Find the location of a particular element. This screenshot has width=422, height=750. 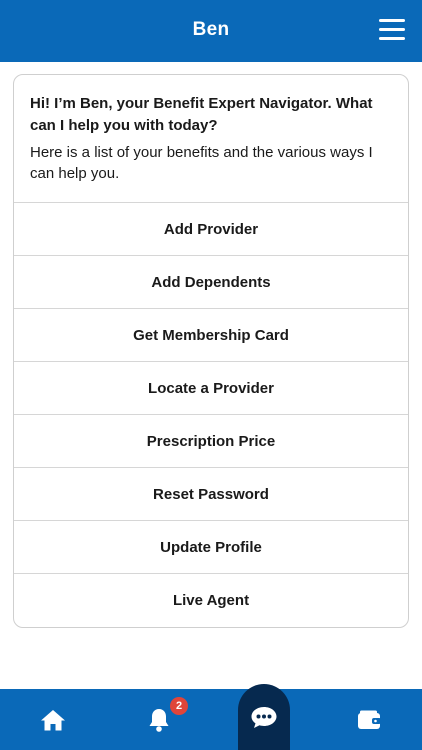

hamburger-menu-icon is located at coordinates (392, 30).